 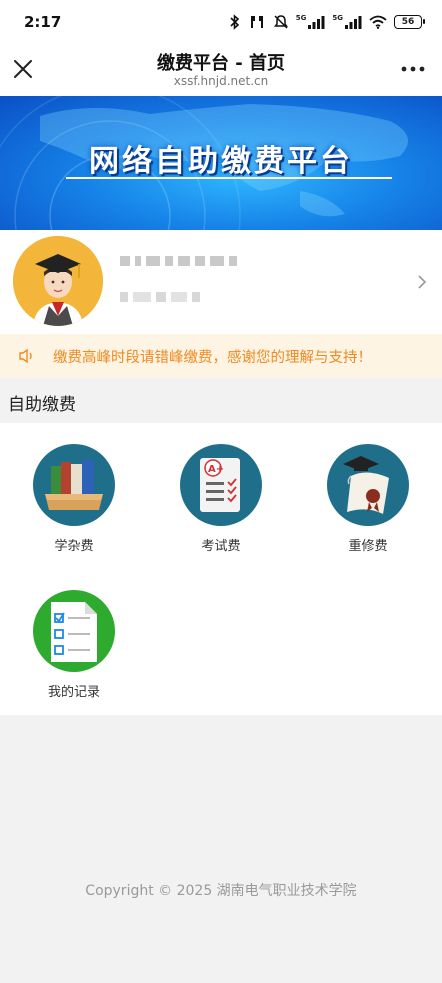 What do you see at coordinates (74, 546) in the screenshot?
I see `service-label: 学杂费` at bounding box center [74, 546].